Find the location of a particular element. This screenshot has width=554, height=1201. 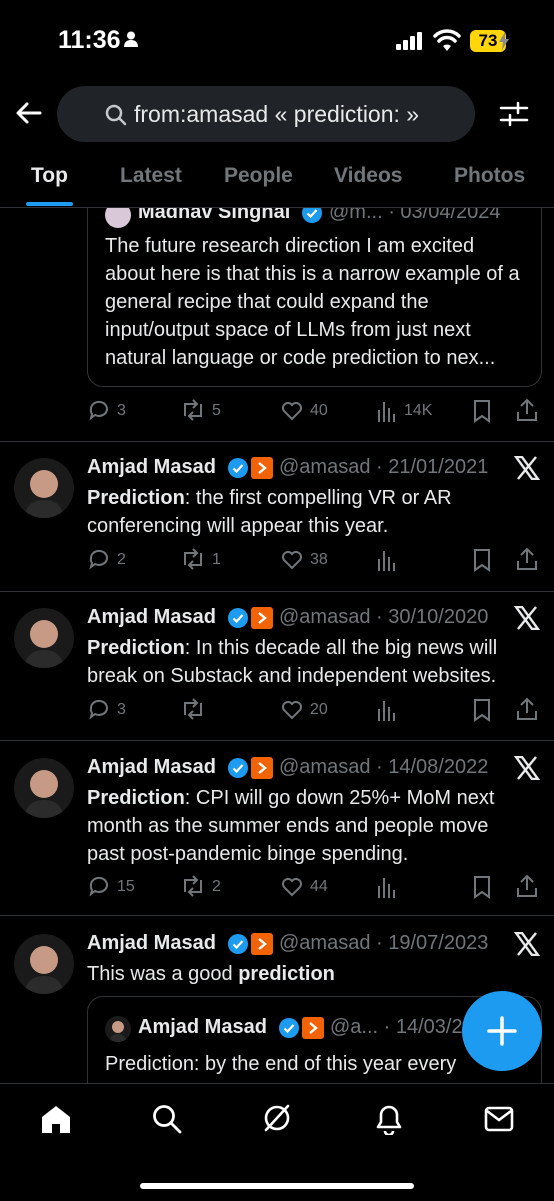

reply-count: 2 is located at coordinates (121, 559).